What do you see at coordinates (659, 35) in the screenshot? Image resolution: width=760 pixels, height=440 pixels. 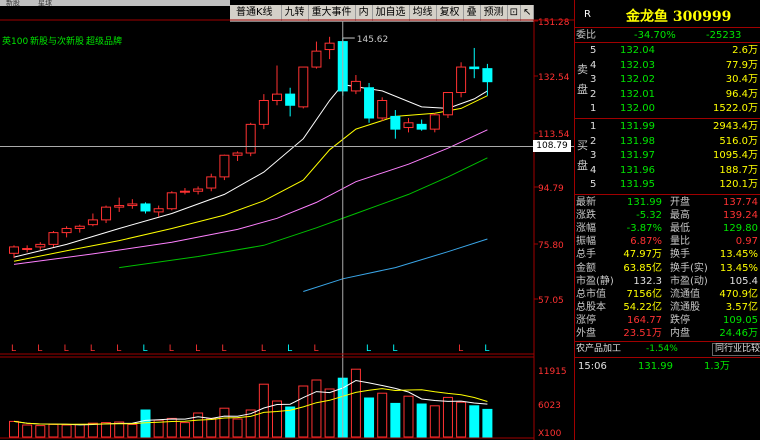 I see `weibi-row: 委比 -34.70% -25233` at bounding box center [659, 35].